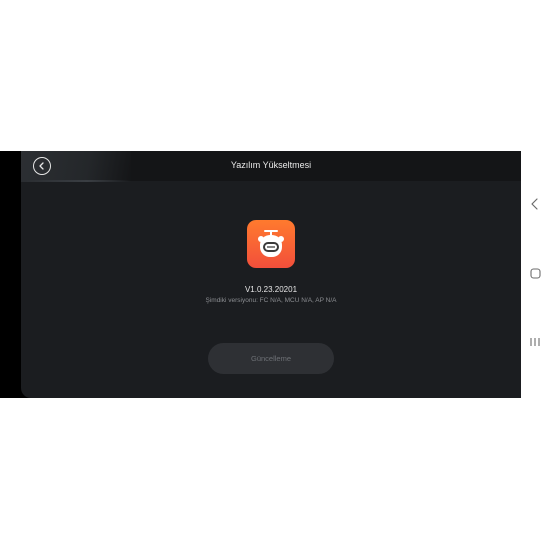 This screenshot has width=550, height=550. I want to click on nav-back-icon, so click(535, 204).